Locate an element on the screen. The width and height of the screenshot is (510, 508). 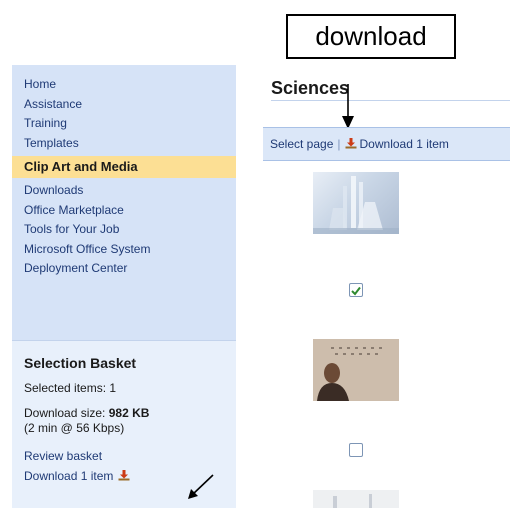
checkmark-icon is located at coordinates (356, 291).